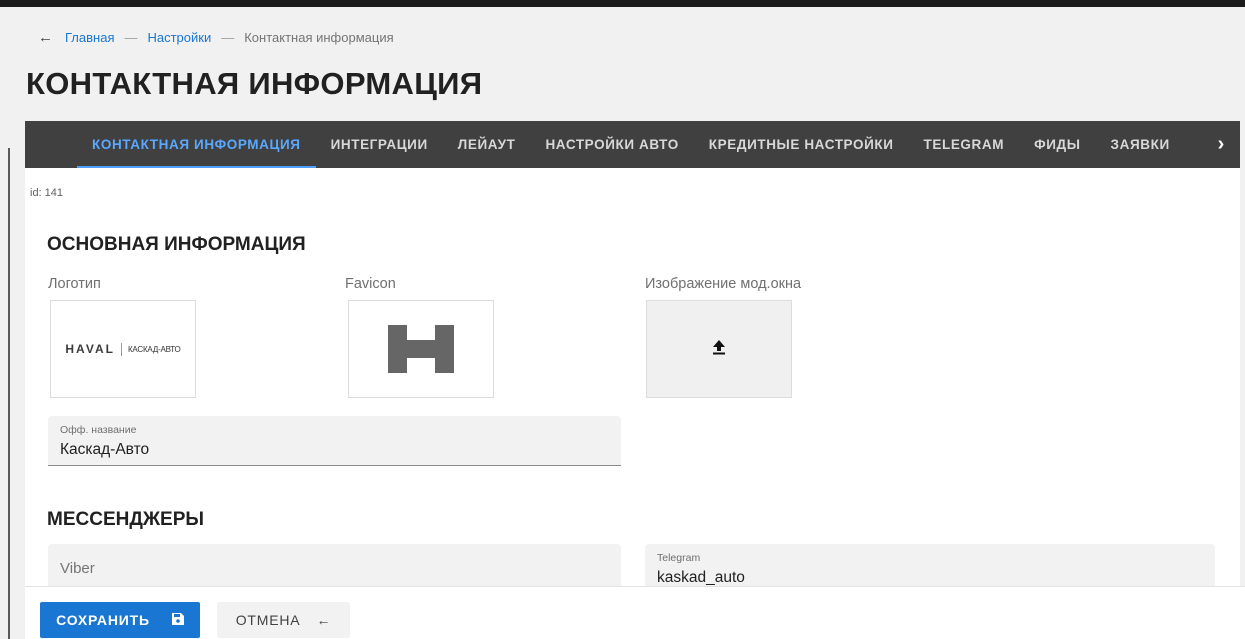 This screenshot has height=639, width=1245. What do you see at coordinates (679, 558) in the screenshot?
I see `telegram-label: Telegram` at bounding box center [679, 558].